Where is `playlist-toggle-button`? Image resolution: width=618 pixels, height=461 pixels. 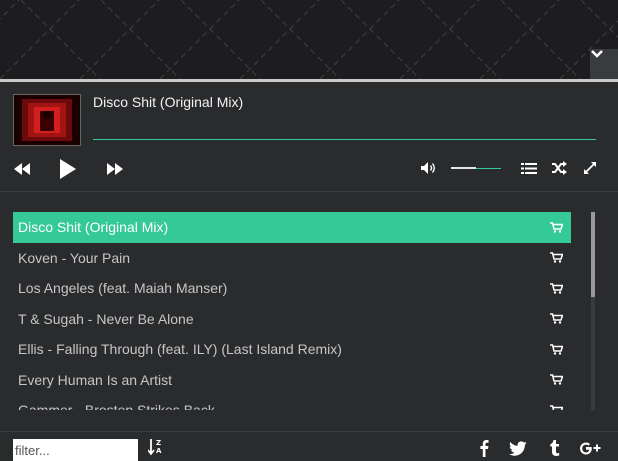
playlist-toggle-button is located at coordinates (529, 168).